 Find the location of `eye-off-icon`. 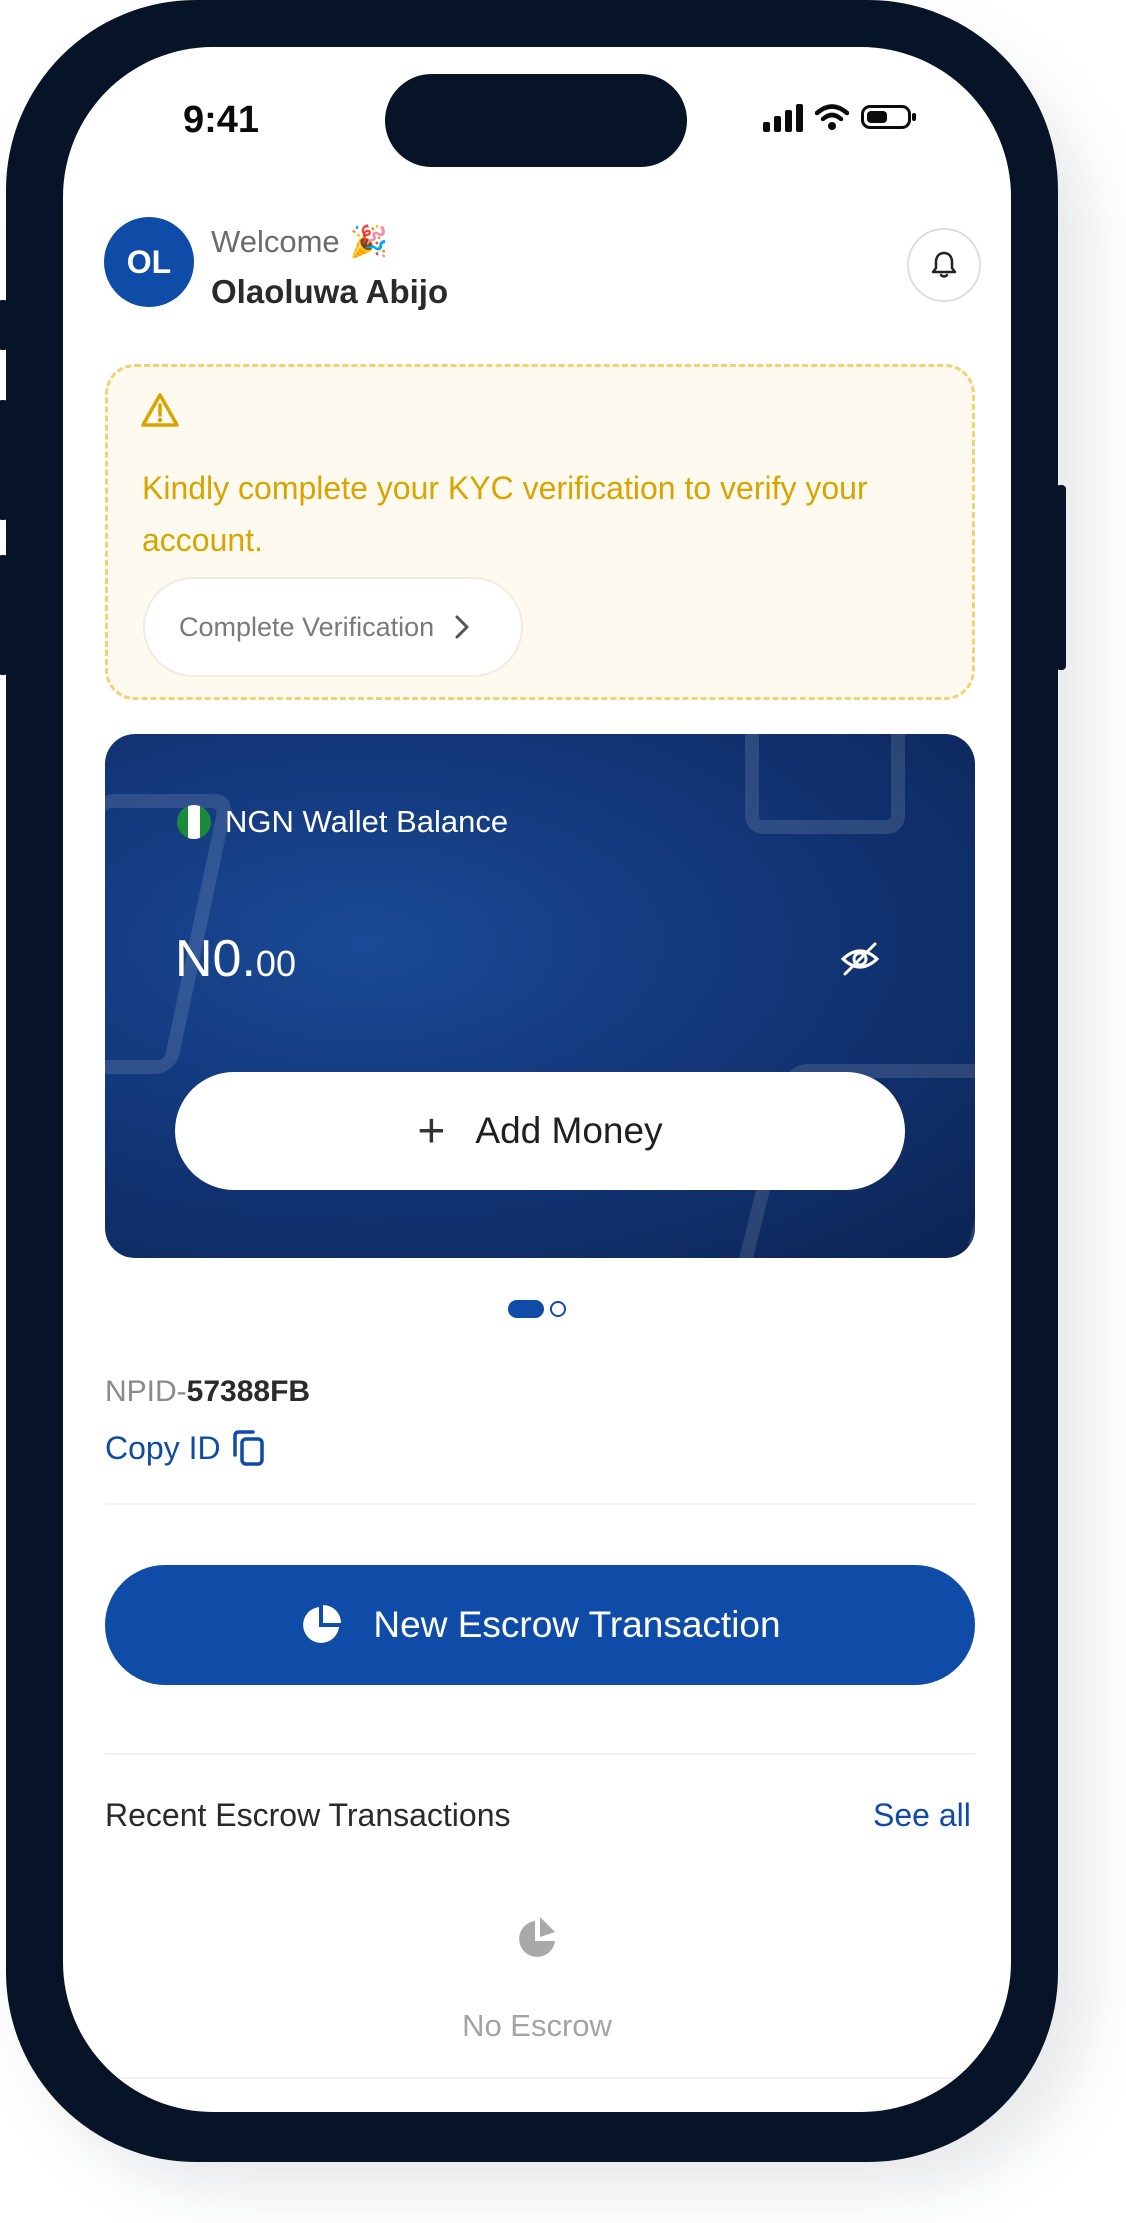

eye-off-icon is located at coordinates (860, 959).